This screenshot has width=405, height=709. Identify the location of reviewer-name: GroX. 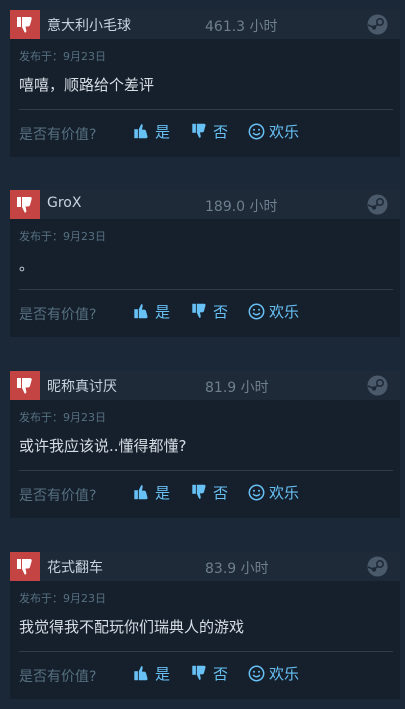
(64, 203).